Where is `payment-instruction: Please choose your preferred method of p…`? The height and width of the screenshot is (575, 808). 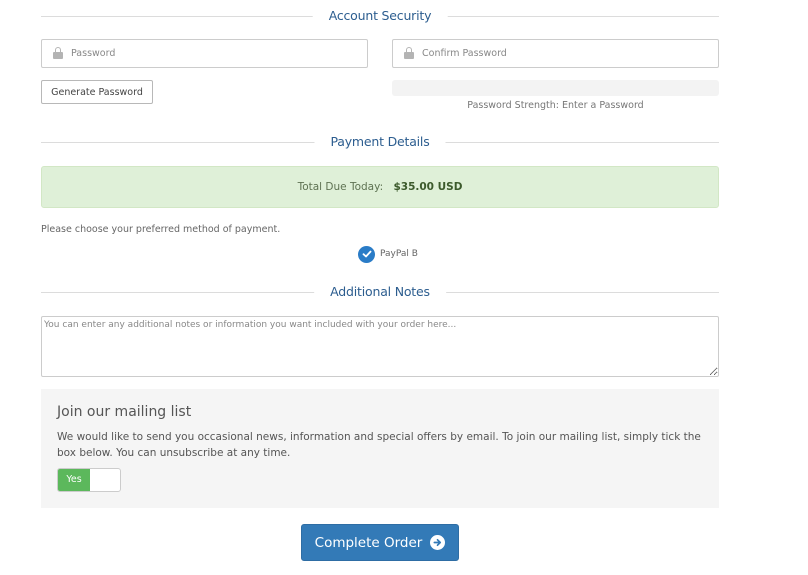 payment-instruction: Please choose your preferred method of p… is located at coordinates (161, 229).